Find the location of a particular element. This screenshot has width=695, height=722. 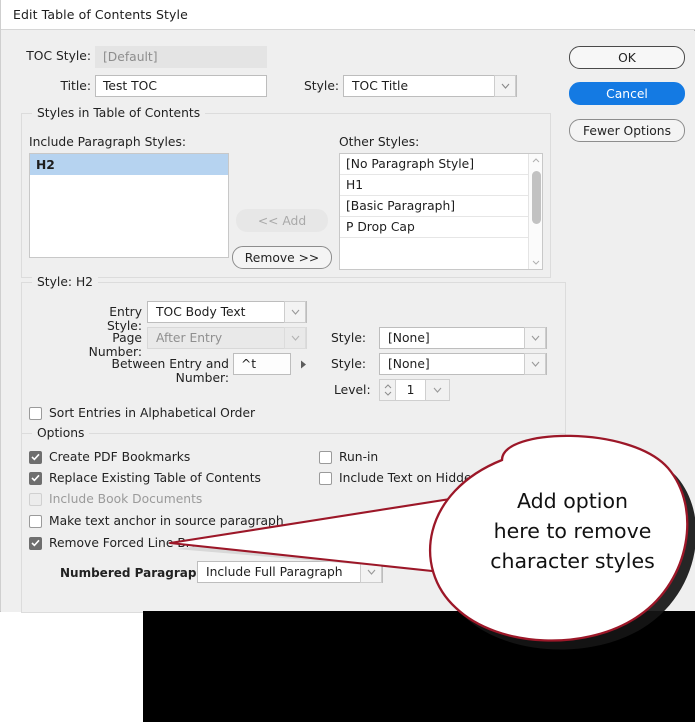

replace-existing-toc-row: Replace Existing Table of Contents is located at coordinates (145, 478).